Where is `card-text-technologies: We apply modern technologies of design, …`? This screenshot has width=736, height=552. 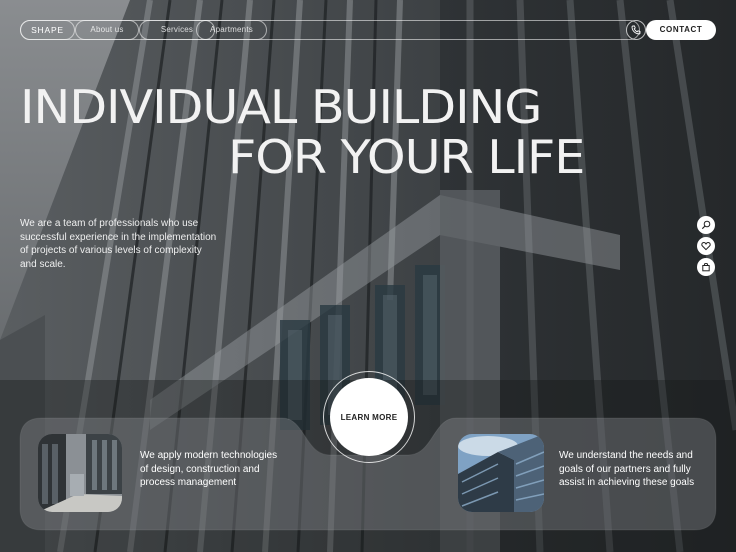 card-text-technologies: We apply modern technologies of design, … is located at coordinates (209, 469).